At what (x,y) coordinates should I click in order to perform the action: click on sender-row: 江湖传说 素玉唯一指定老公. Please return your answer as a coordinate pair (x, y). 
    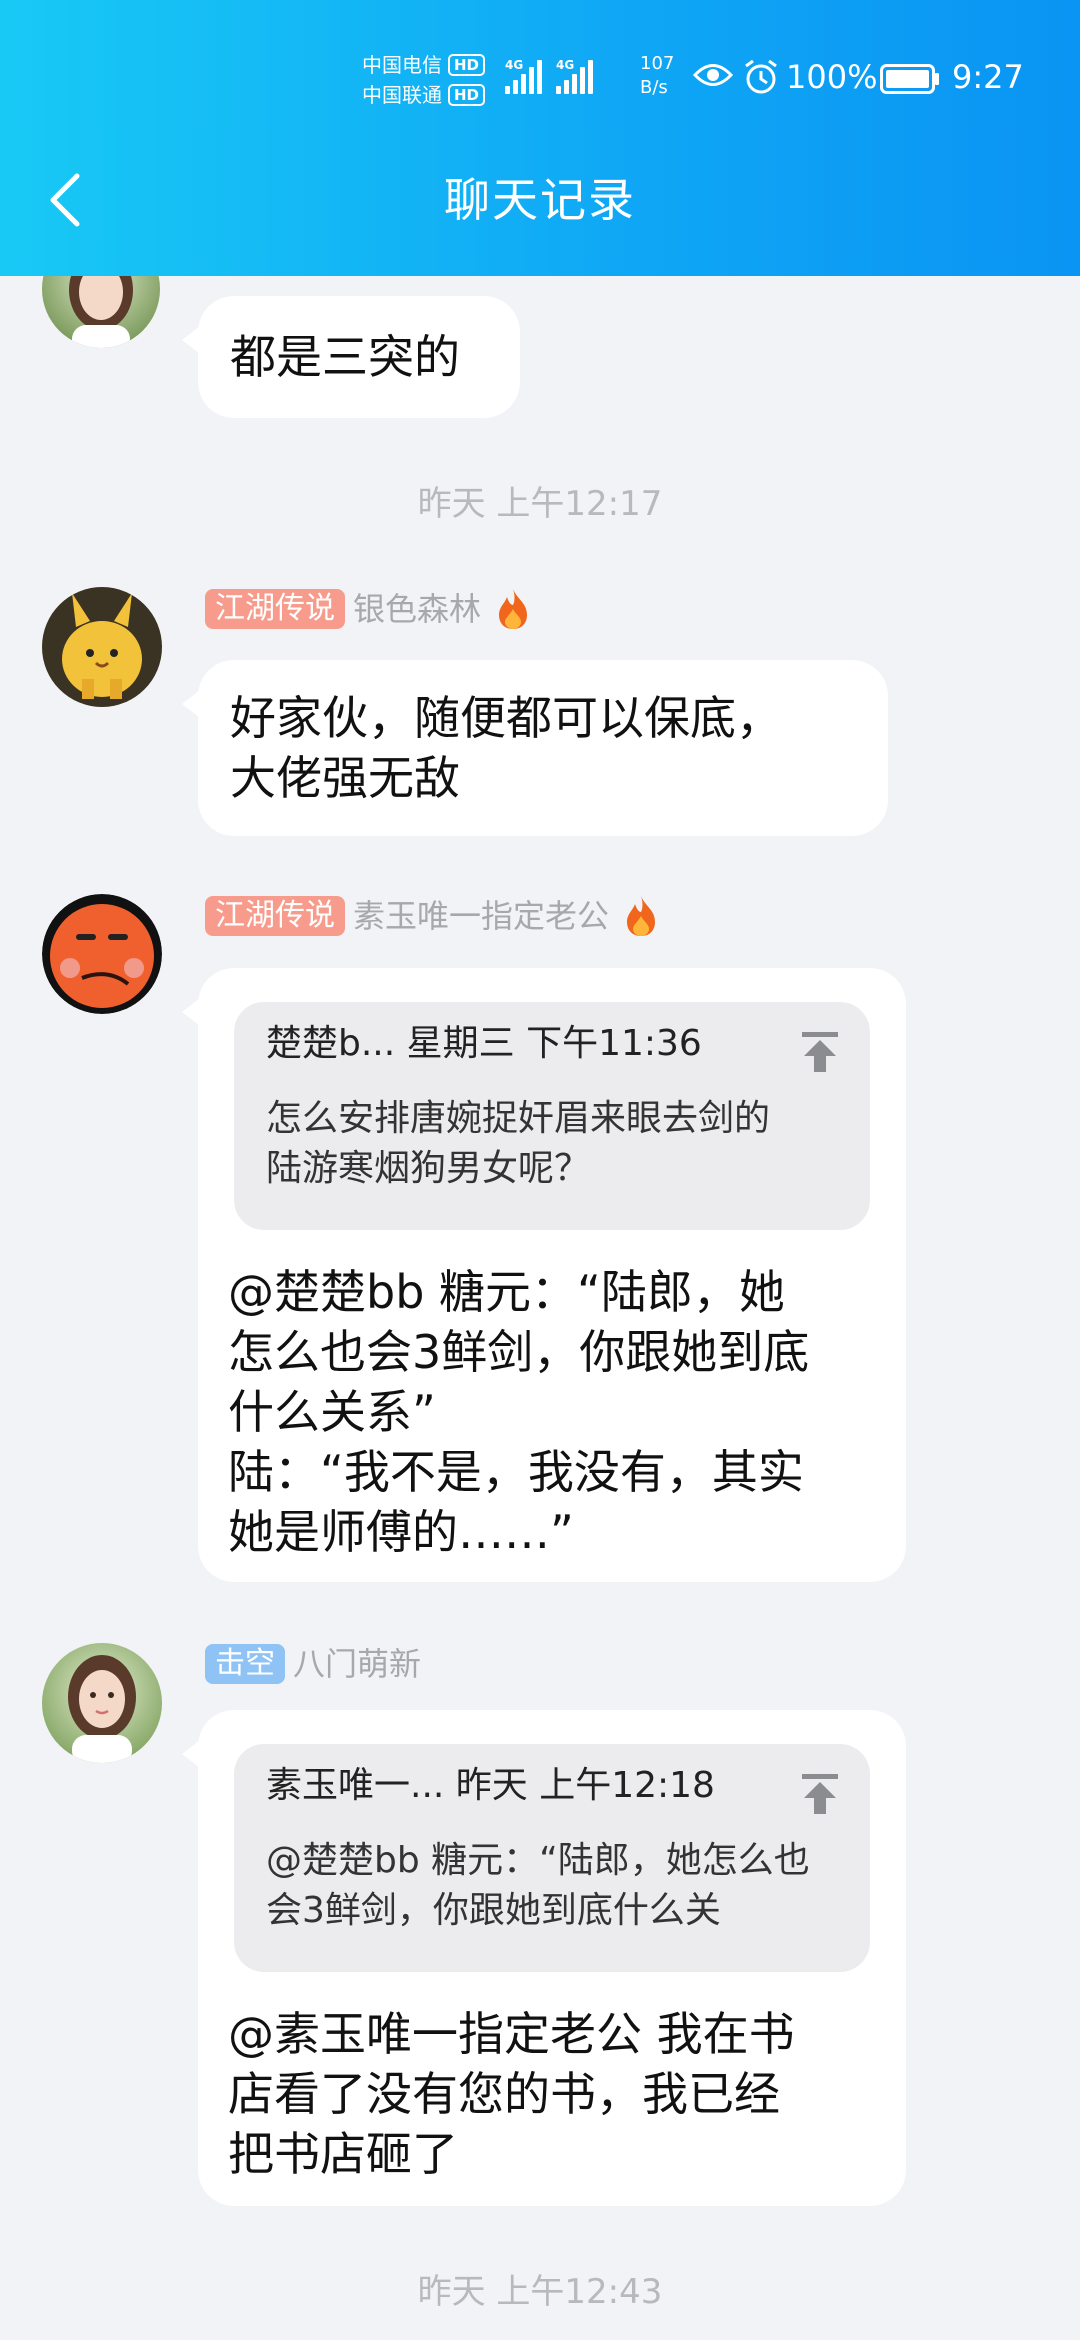
    Looking at the image, I should click on (433, 916).